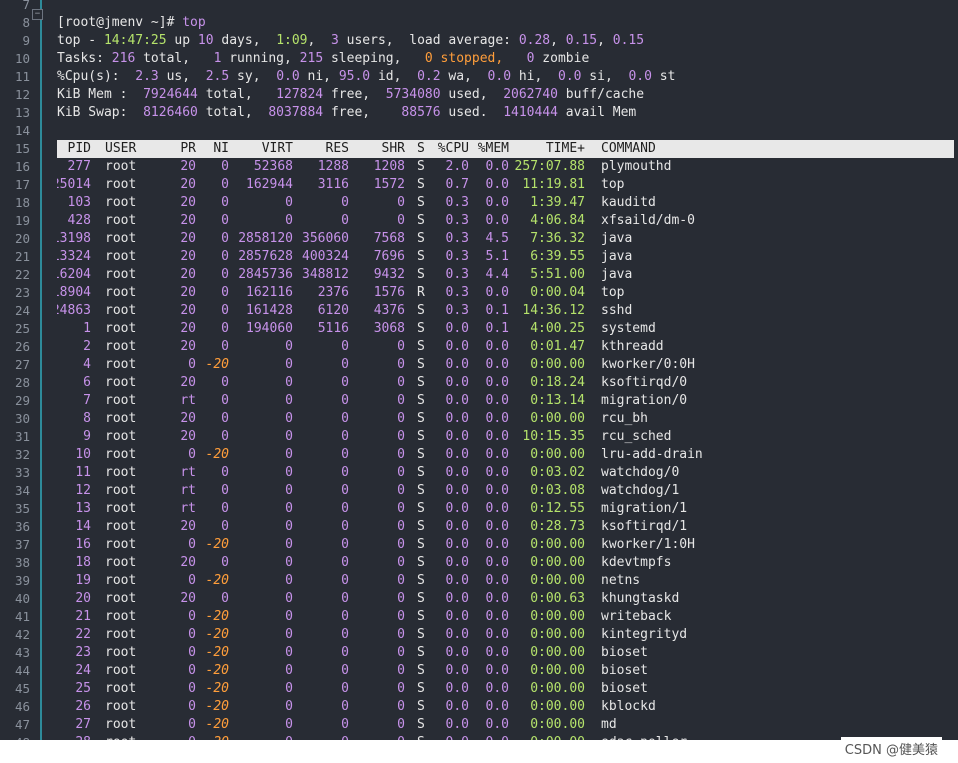 The image size is (958, 763). Describe the element at coordinates (269, 328) in the screenshot. I see `cell-virt: 194060` at that location.